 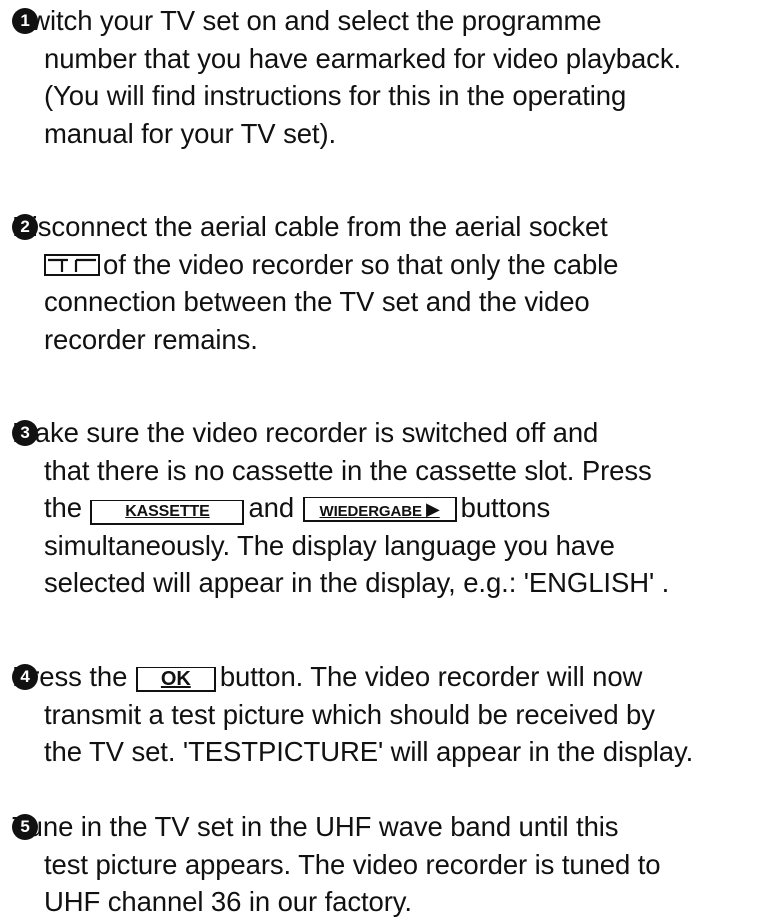 What do you see at coordinates (190, 133) in the screenshot?
I see `step-1-line-4: manual for your TV set).` at bounding box center [190, 133].